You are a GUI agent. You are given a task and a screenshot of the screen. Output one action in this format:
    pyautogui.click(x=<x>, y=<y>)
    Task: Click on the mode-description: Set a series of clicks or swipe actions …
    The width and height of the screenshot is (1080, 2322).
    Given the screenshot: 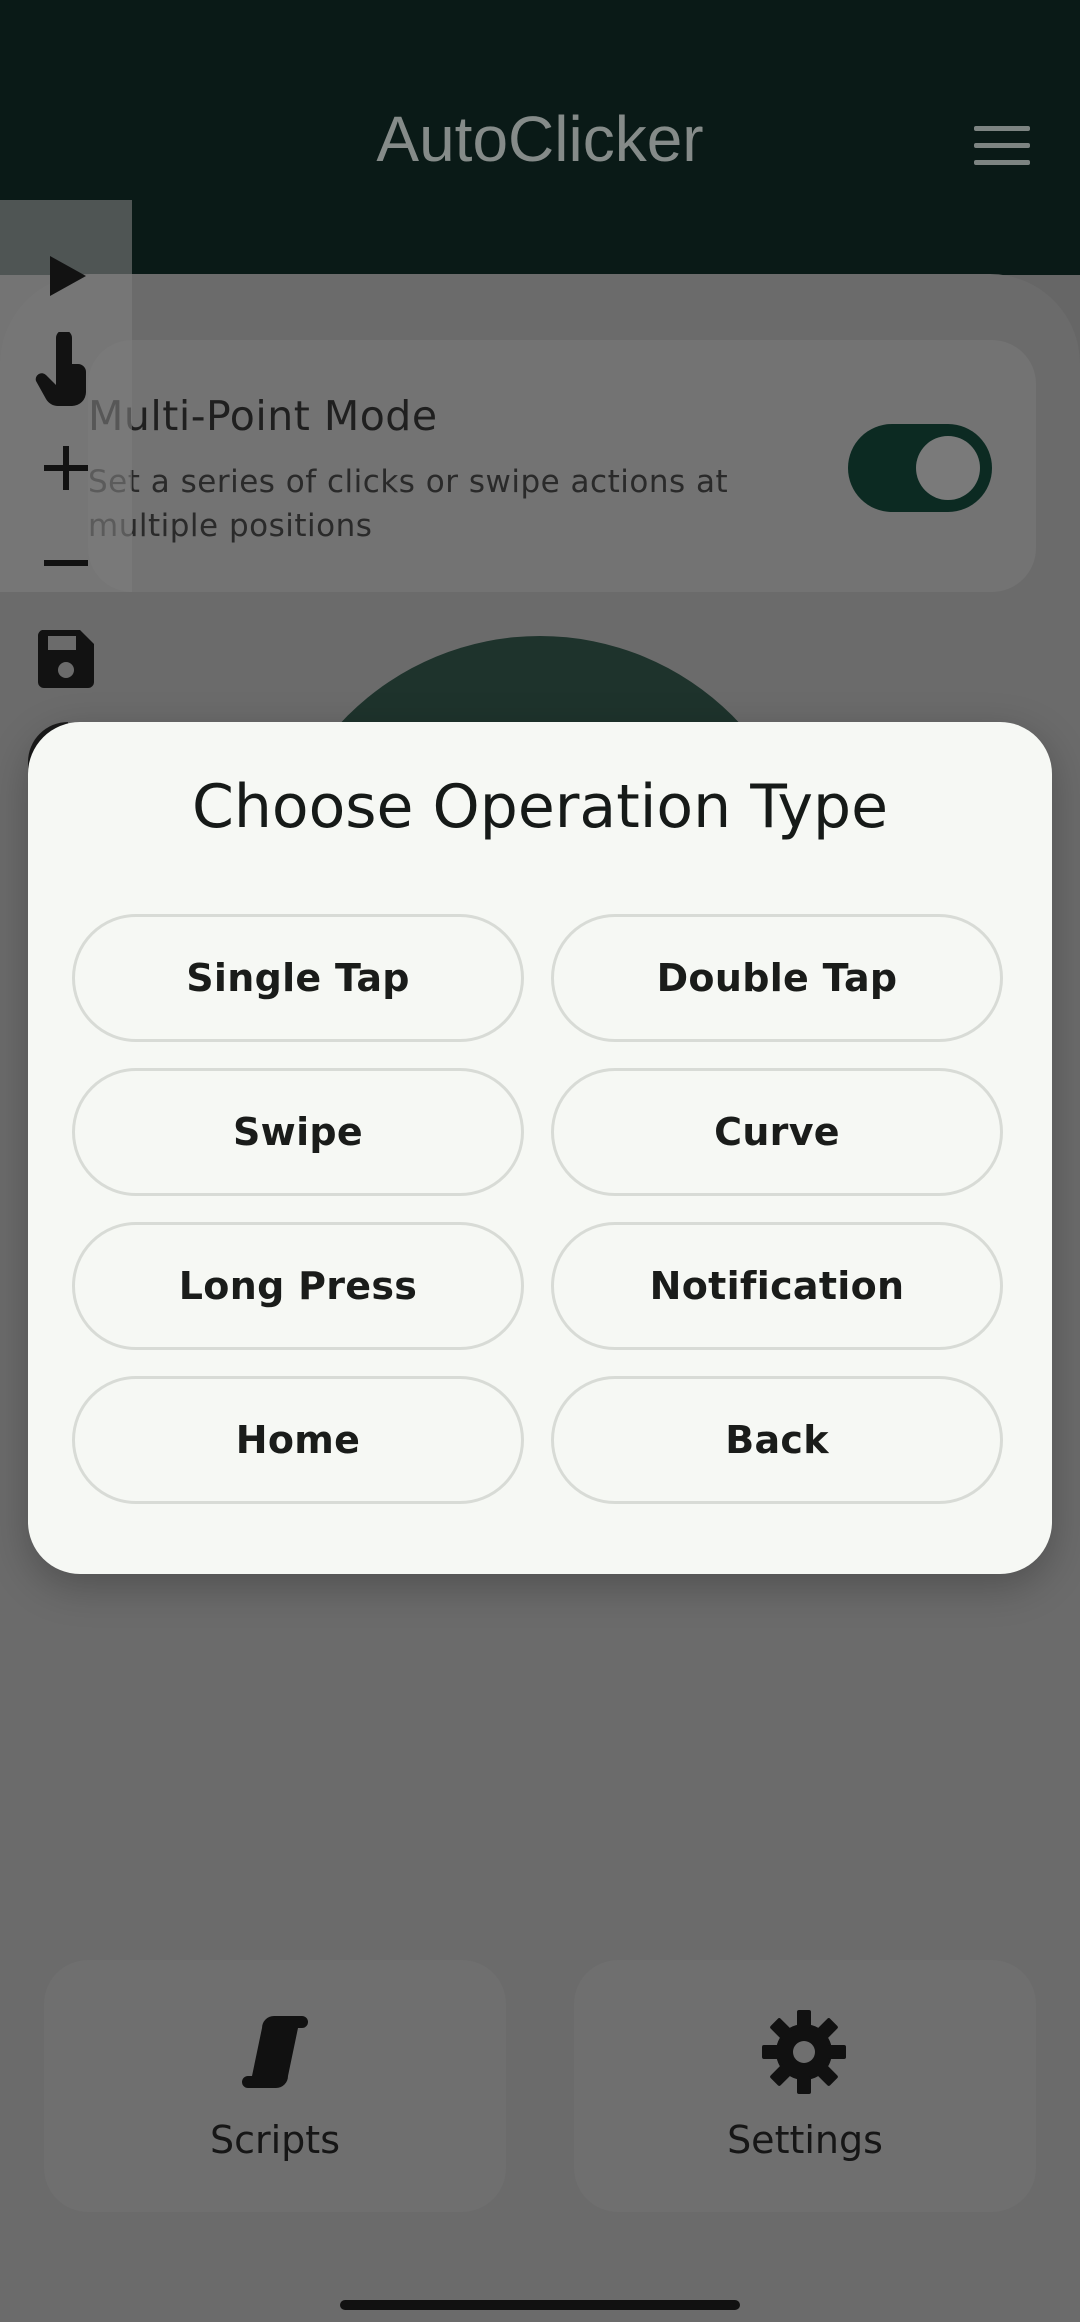 What is the action you would take?
    pyautogui.click(x=408, y=504)
    